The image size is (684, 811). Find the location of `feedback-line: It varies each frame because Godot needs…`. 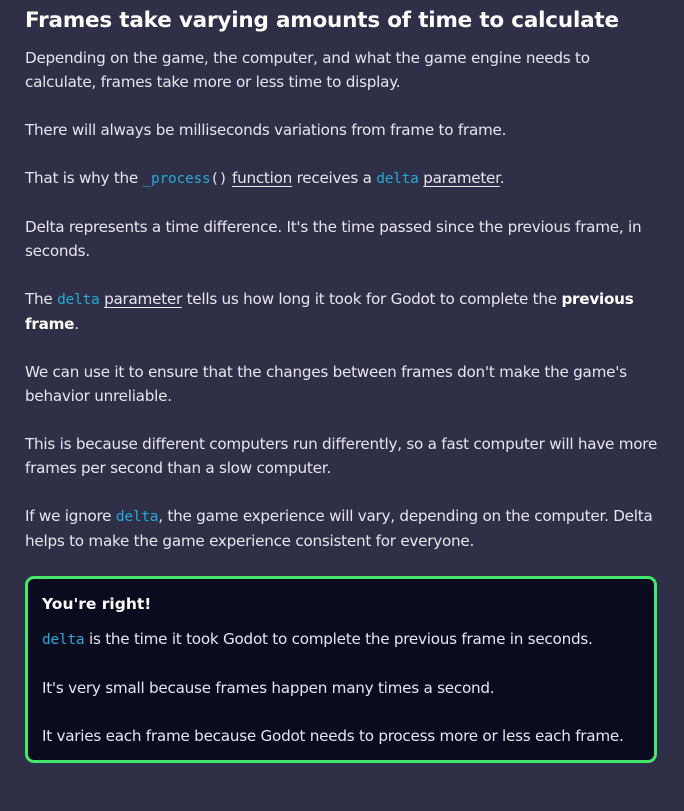

feedback-line: It varies each frame because Godot needs… is located at coordinates (333, 736).